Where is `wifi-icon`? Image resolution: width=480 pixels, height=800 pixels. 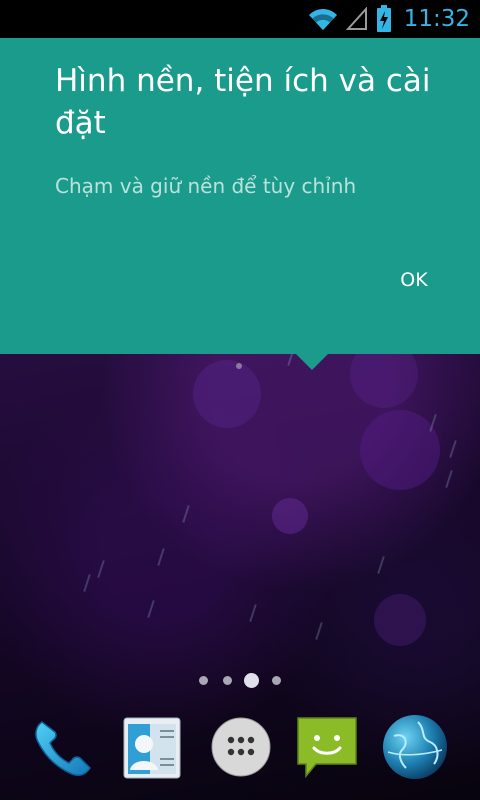 wifi-icon is located at coordinates (323, 19).